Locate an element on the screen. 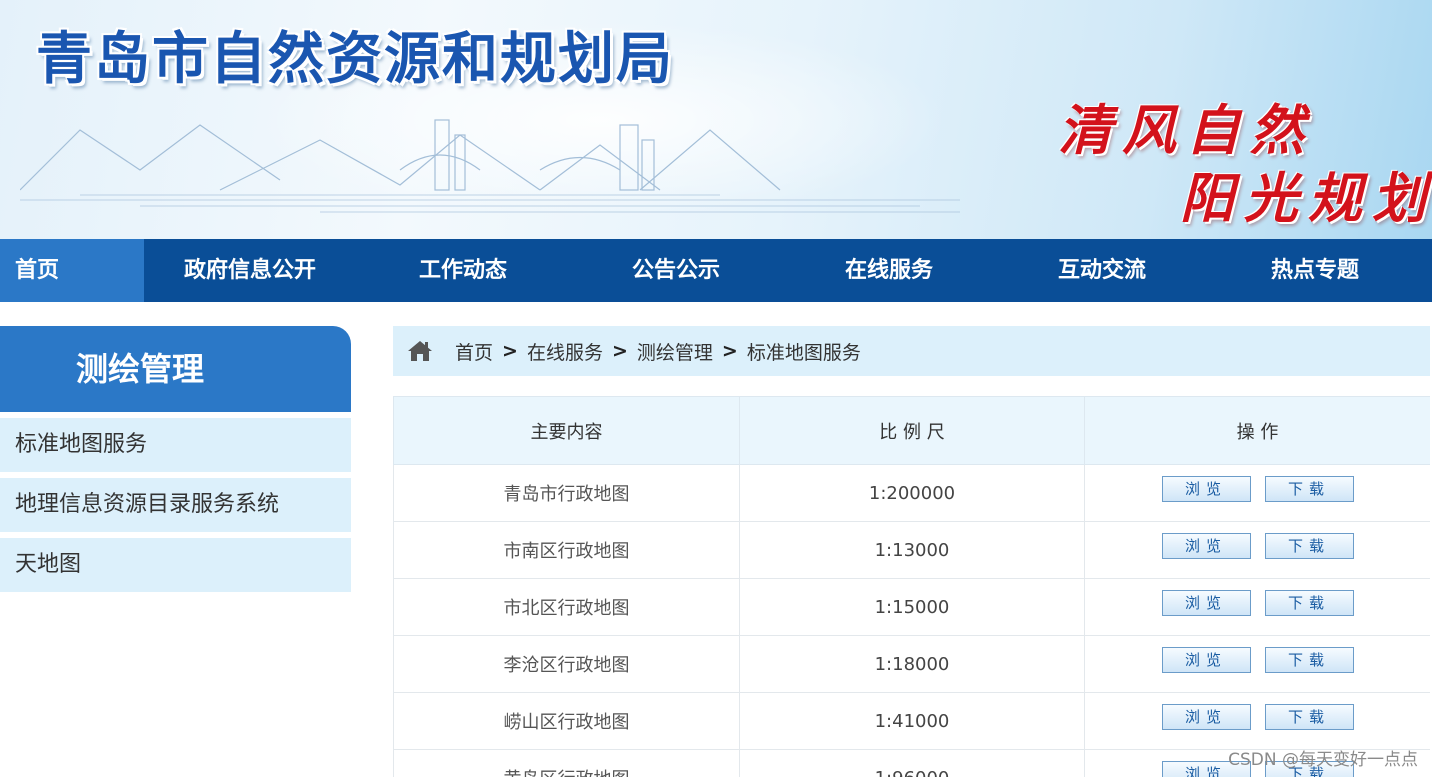  sidebar-item-geo-catalog: 地理信息资源目录服务系统 is located at coordinates (175, 505).